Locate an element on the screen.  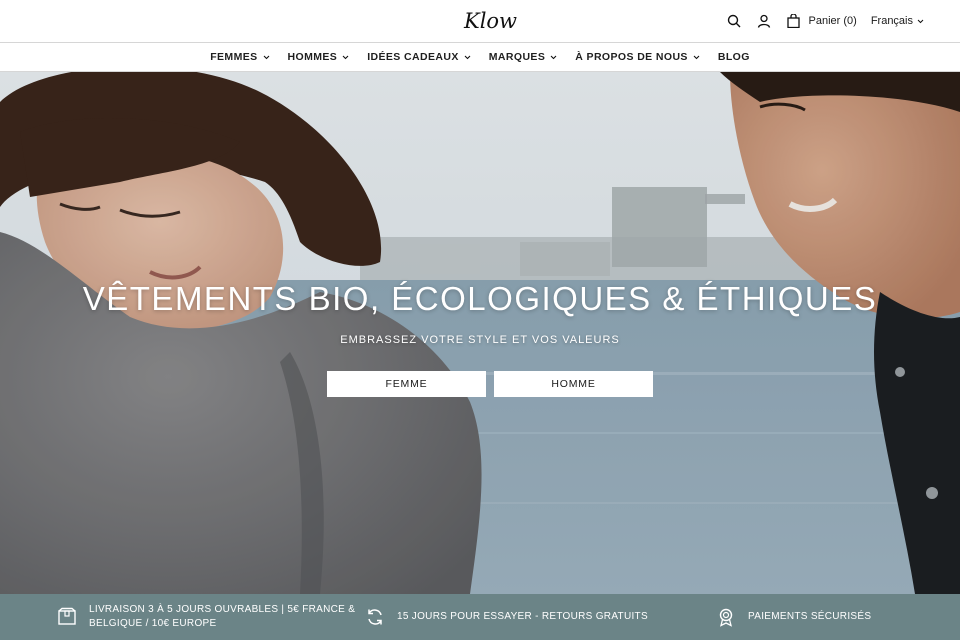
language-selector: Français is located at coordinates (897, 21).